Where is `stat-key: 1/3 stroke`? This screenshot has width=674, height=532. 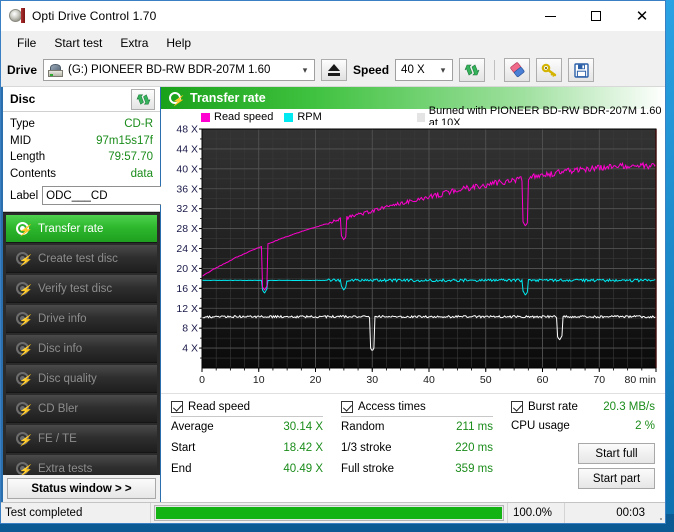
stat-key: 1/3 stroke is located at coordinates (366, 448).